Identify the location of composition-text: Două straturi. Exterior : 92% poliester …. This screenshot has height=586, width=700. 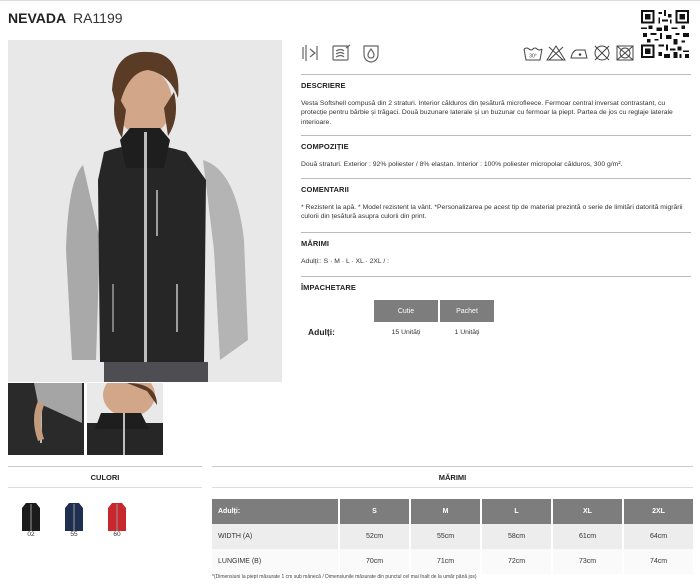
(462, 164).